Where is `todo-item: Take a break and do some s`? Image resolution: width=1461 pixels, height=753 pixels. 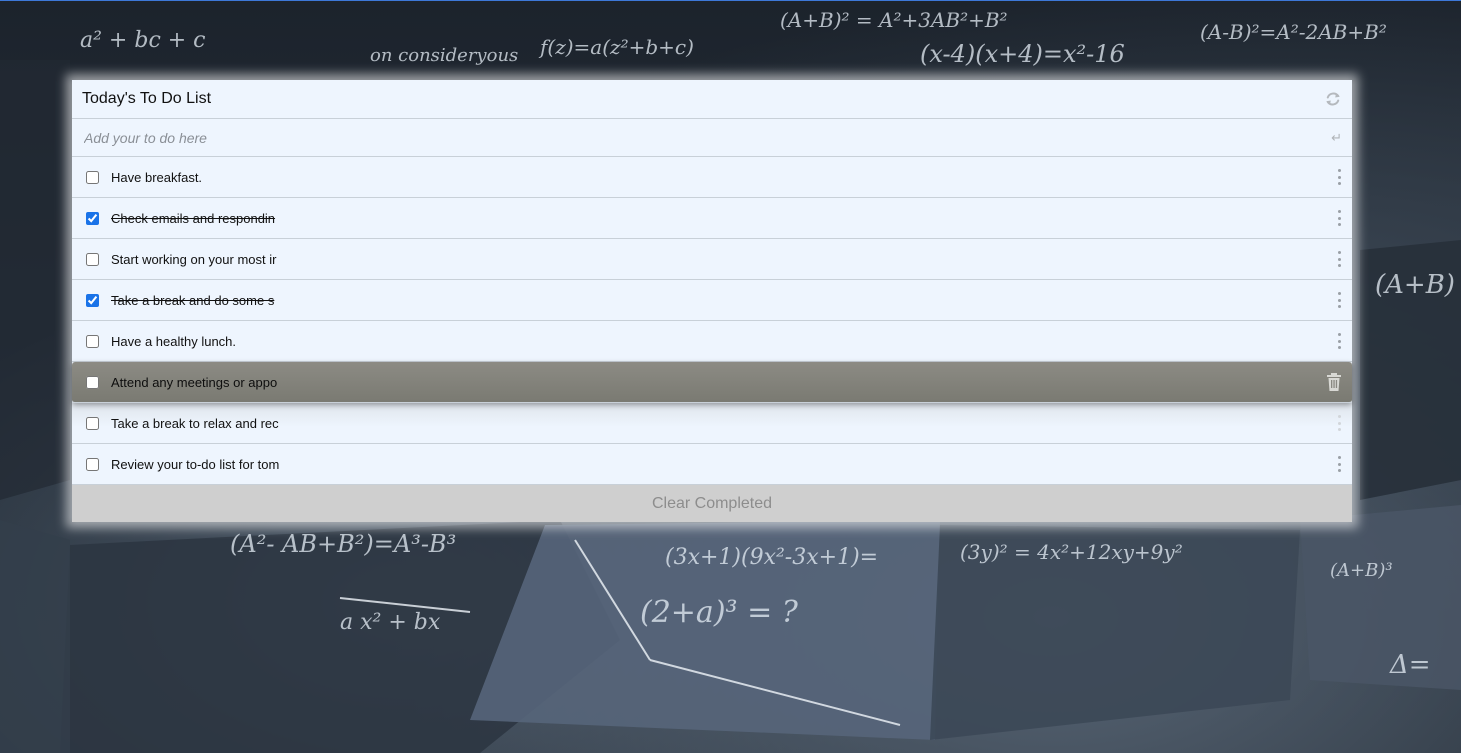 todo-item: Take a break and do some s is located at coordinates (712, 300).